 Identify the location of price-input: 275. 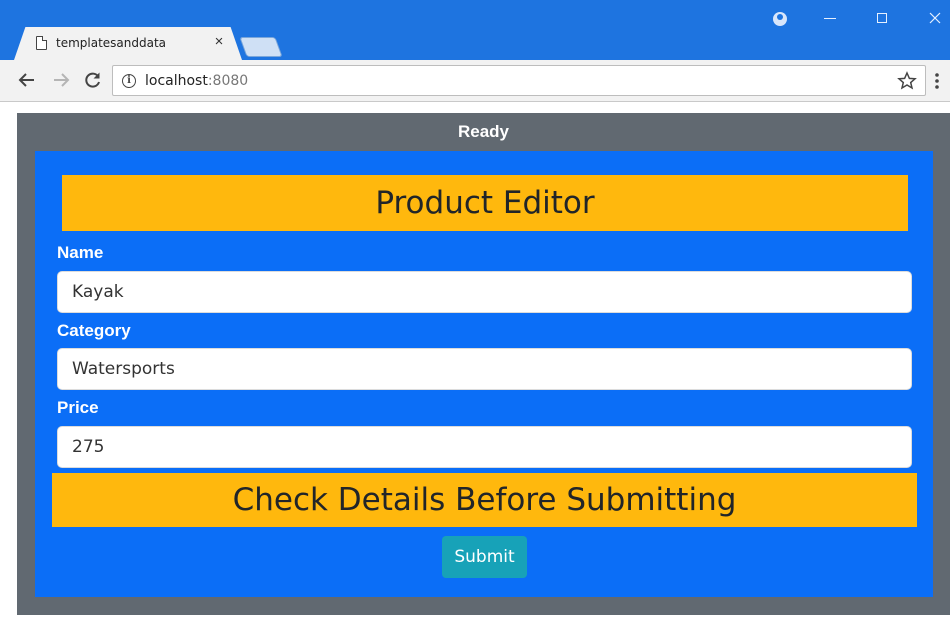
(484, 447).